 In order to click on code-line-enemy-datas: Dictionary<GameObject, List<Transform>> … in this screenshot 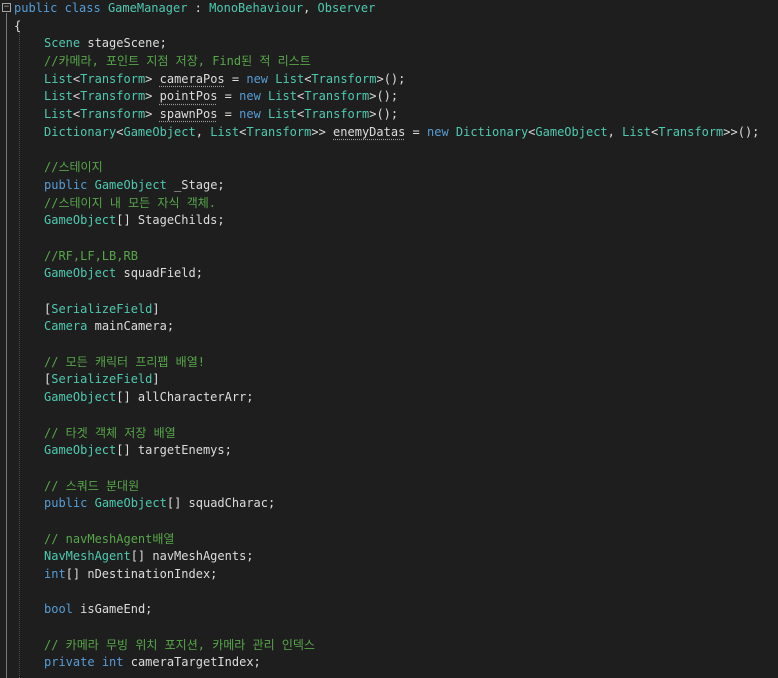, I will do `click(396, 133)`.